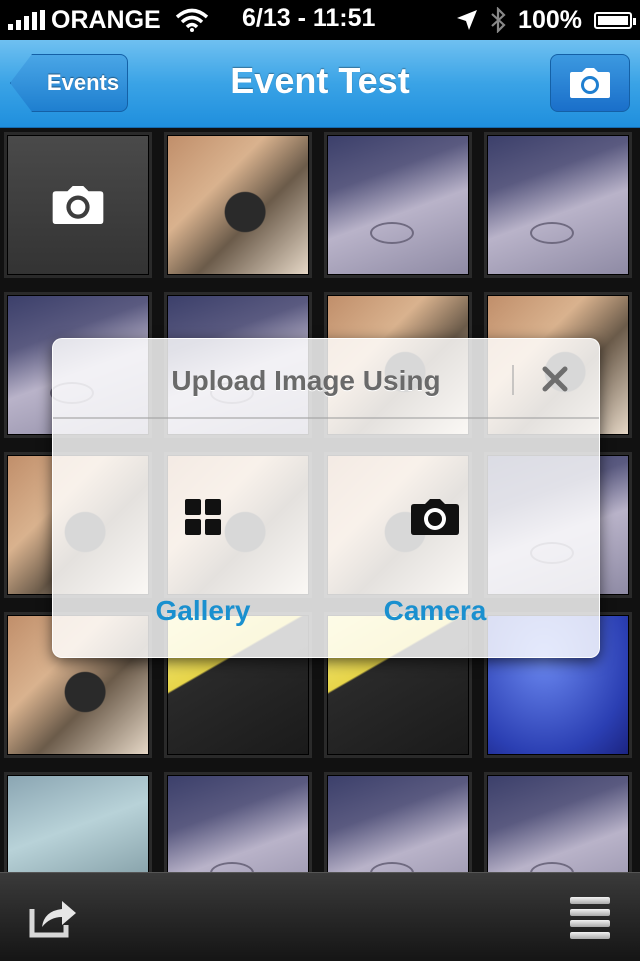 This screenshot has width=640, height=961. Describe the element at coordinates (52, 919) in the screenshot. I see `share-icon` at that location.